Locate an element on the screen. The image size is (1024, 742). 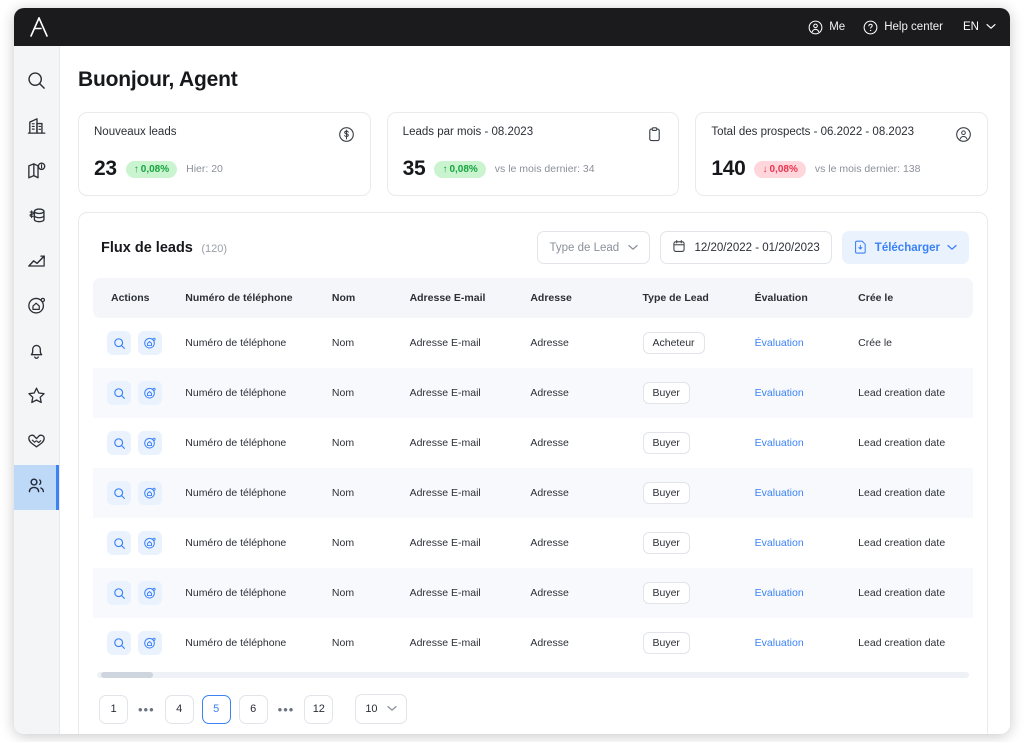
sidebar-item-search is located at coordinates (36, 82).